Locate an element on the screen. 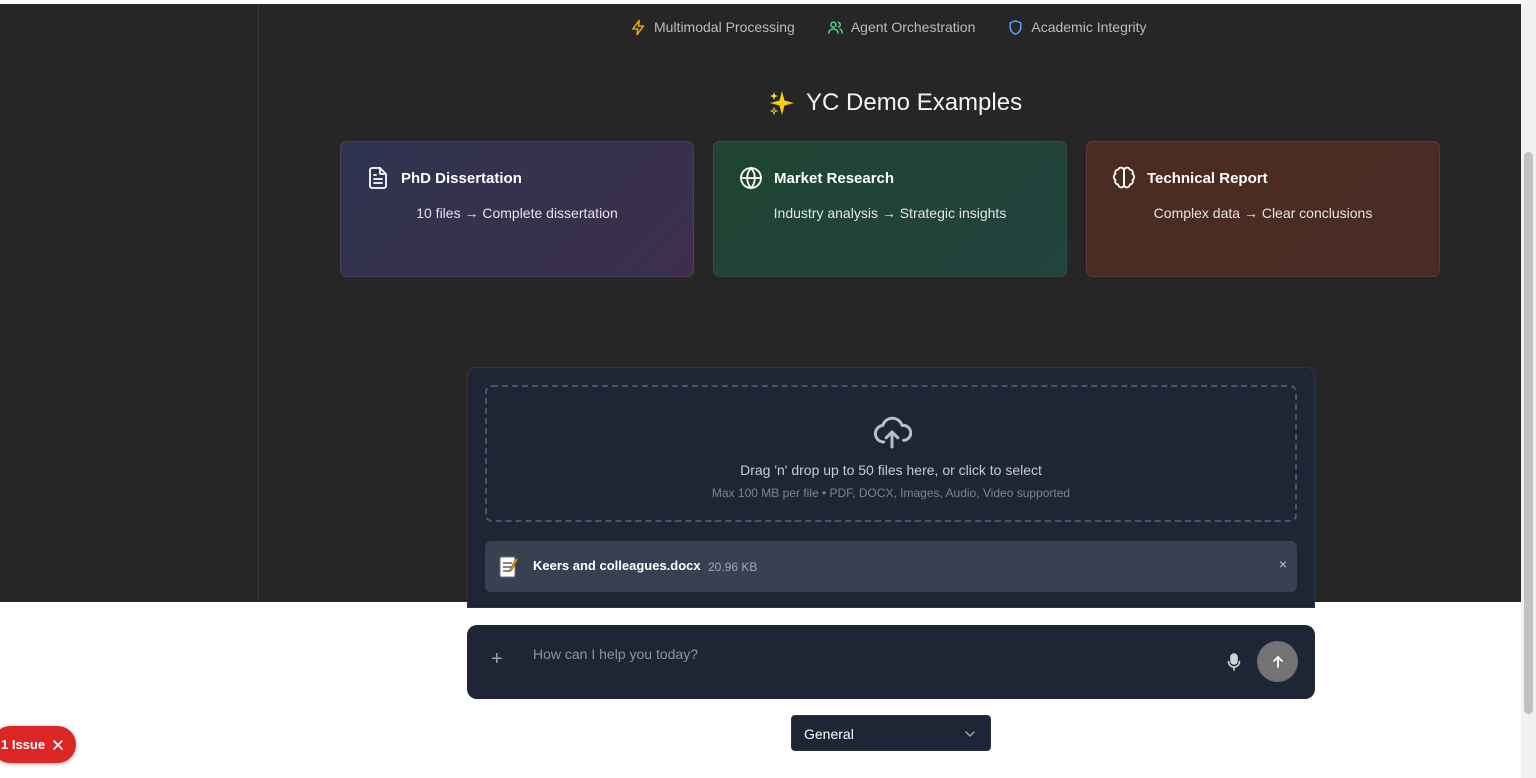 Image resolution: width=1536 pixels, height=778 pixels. file-memo-icon is located at coordinates (509, 567).